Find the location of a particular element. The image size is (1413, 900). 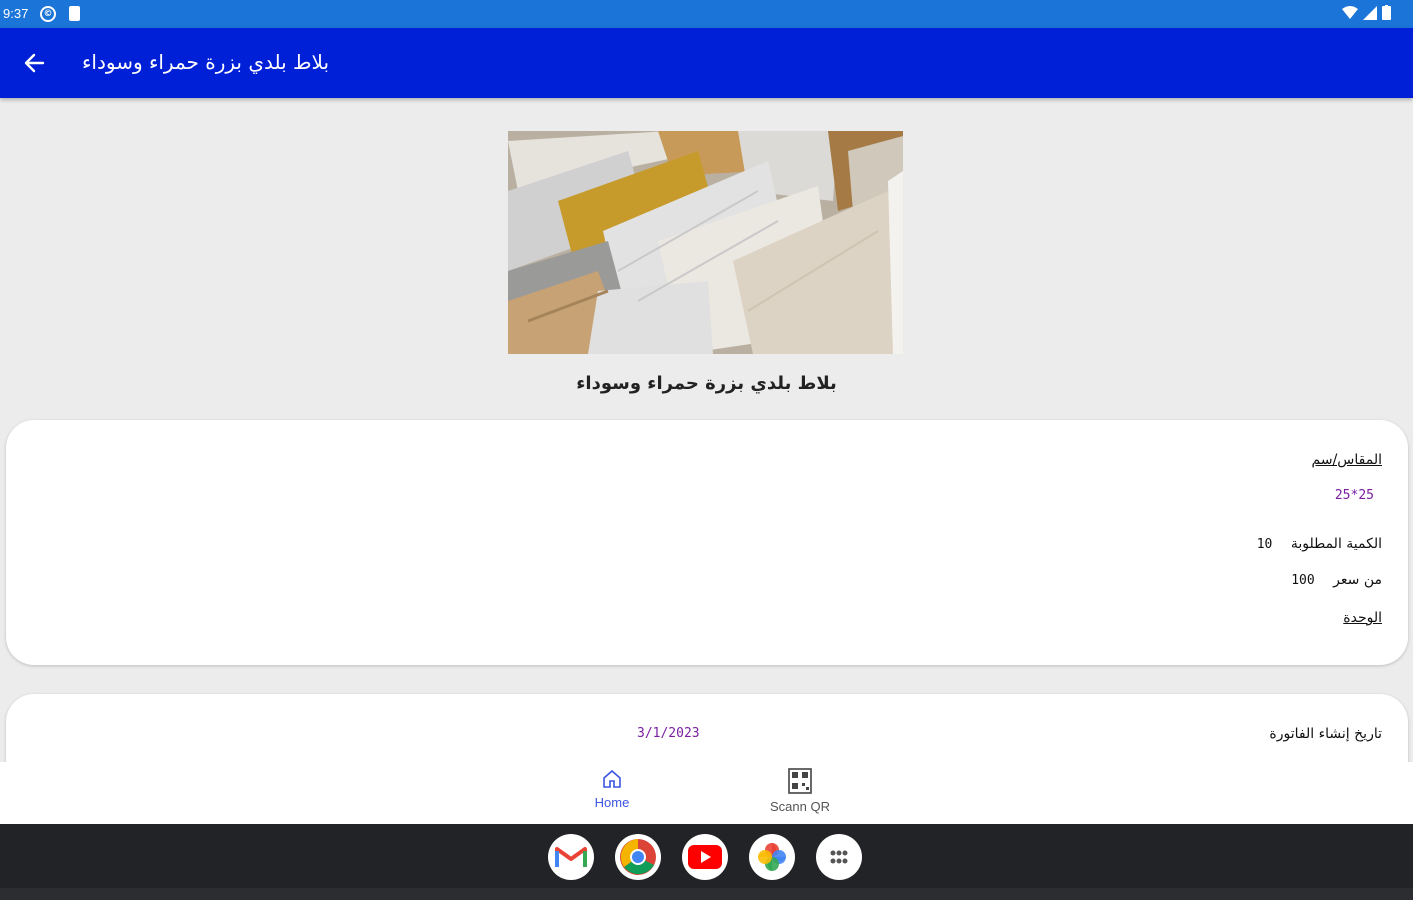

taskbar is located at coordinates (706, 862).